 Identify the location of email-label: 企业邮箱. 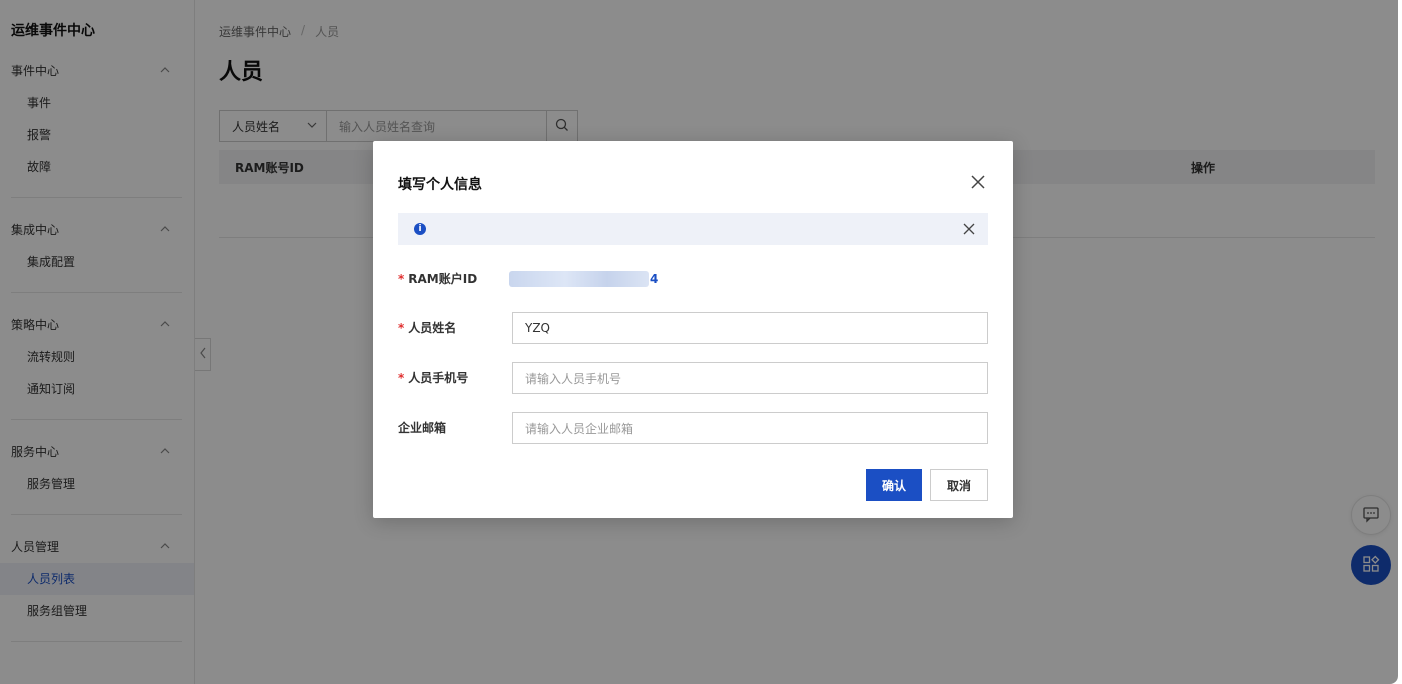
(422, 428).